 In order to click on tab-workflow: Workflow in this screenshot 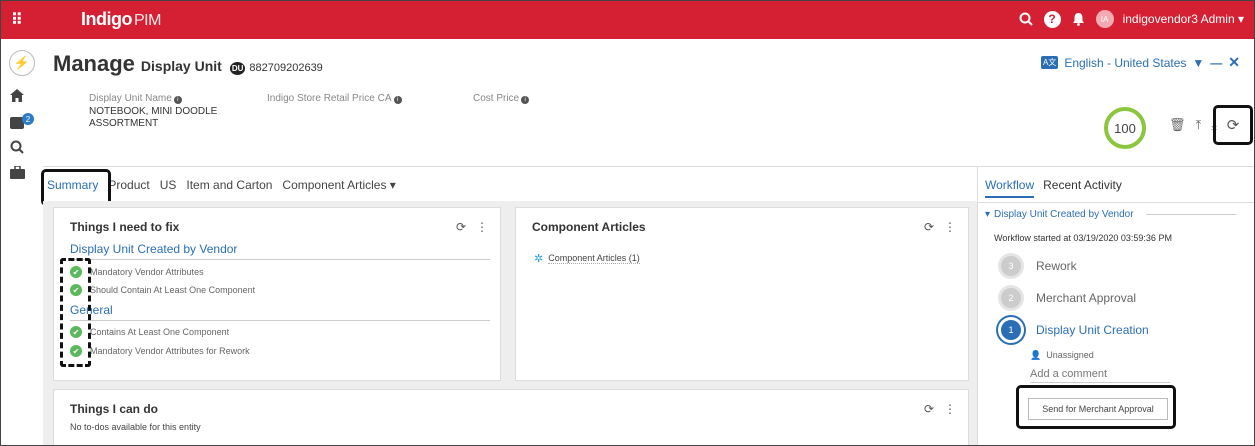, I will do `click(1010, 188)`.